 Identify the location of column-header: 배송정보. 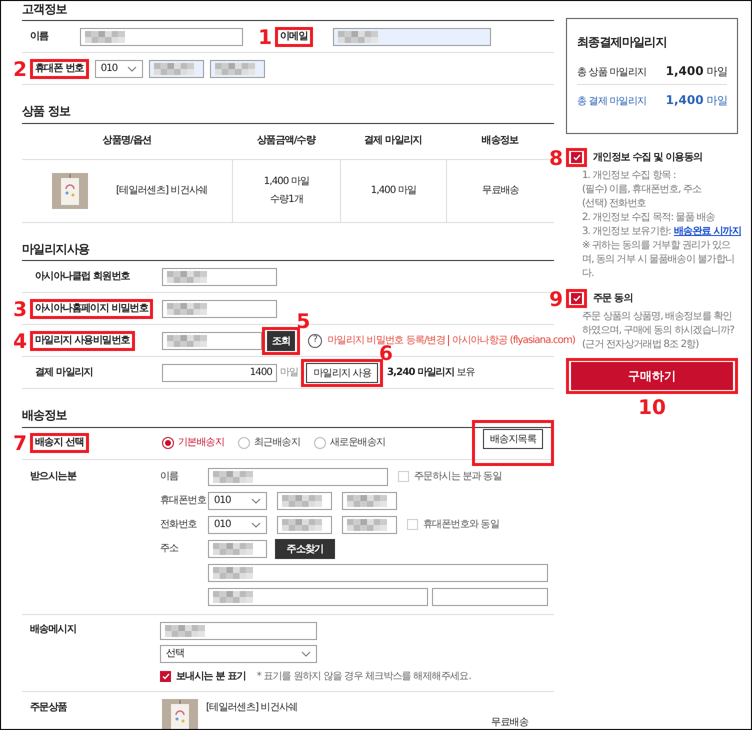
(500, 141).